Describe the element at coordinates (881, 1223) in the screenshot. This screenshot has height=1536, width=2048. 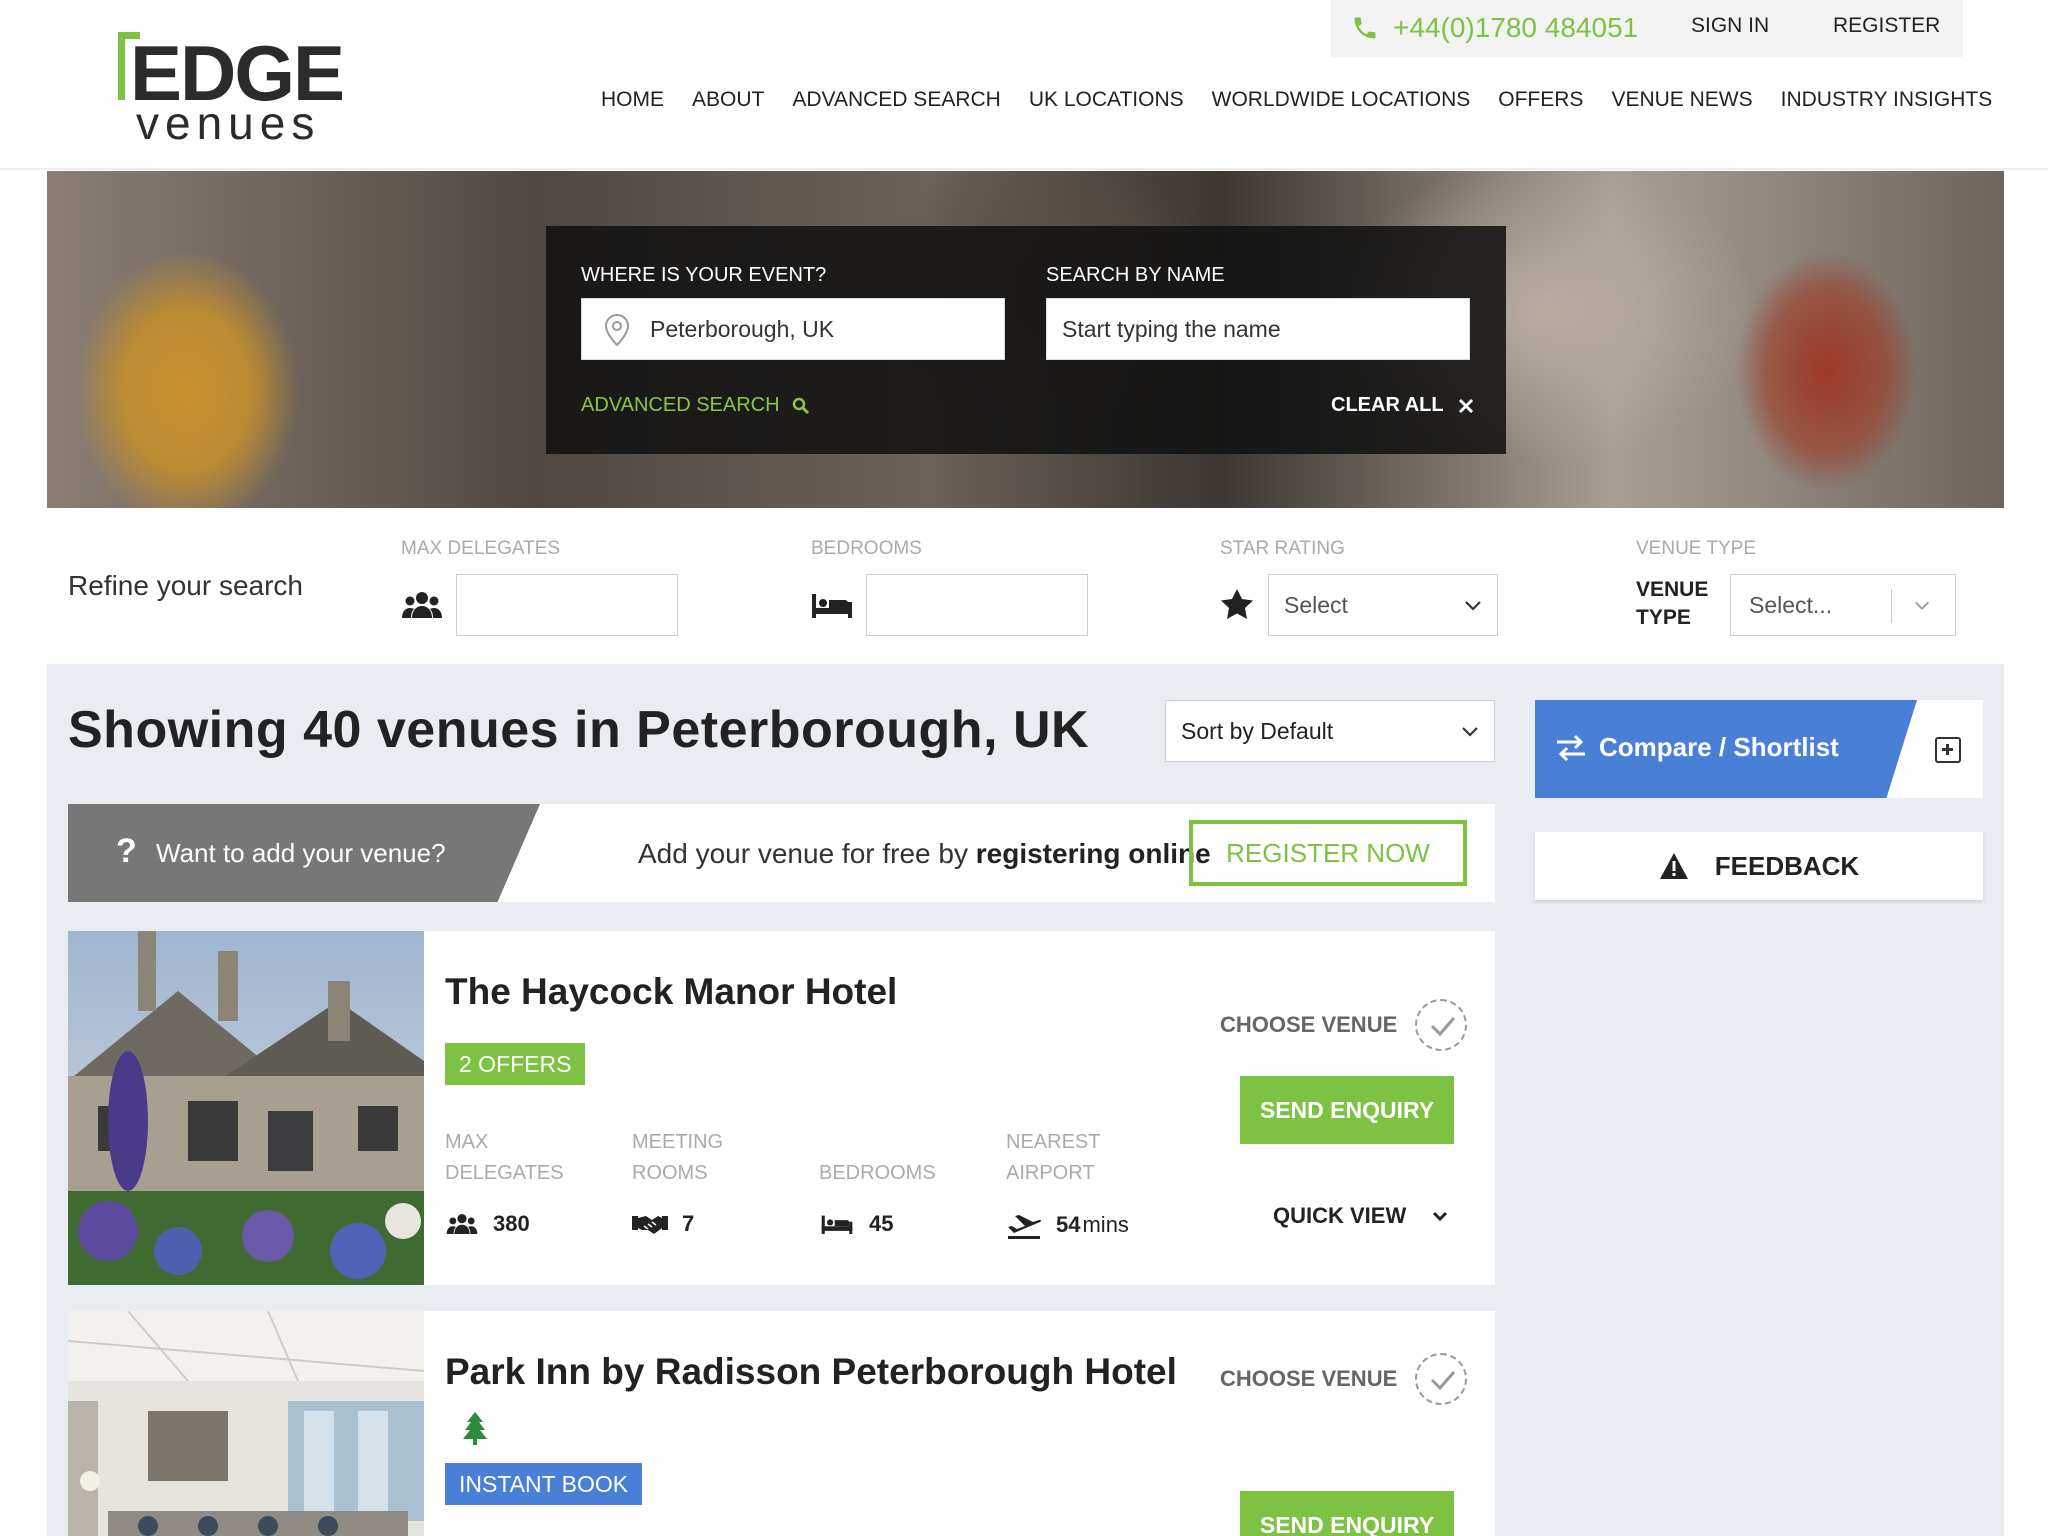
I see `bedrooms-value: 45` at that location.